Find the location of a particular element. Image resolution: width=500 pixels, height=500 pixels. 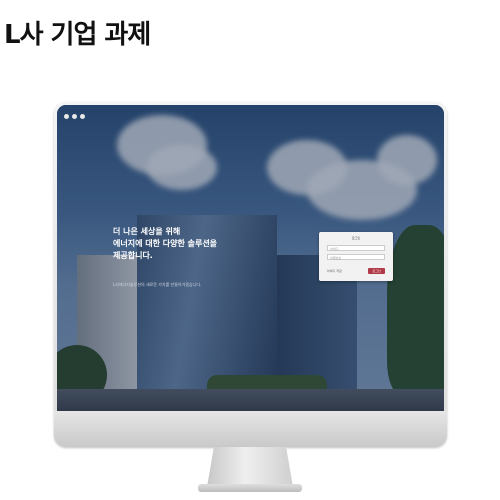

login-title: 로그인 is located at coordinates (356, 238).